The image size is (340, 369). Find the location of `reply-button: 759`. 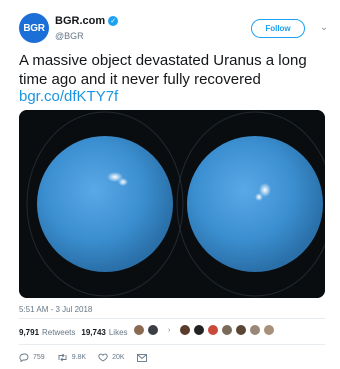

reply-button: 759 is located at coordinates (32, 357).